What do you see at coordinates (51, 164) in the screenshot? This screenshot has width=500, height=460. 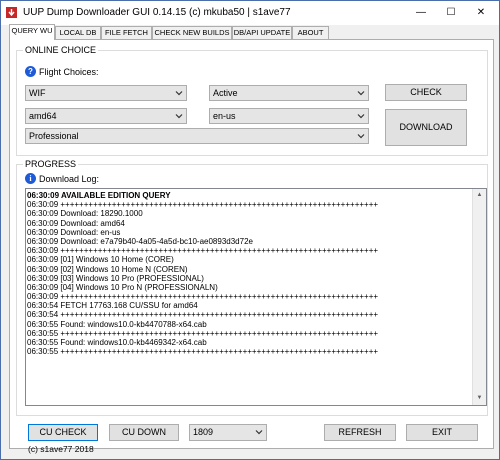 I see `progress-title: PROGRESS` at bounding box center [51, 164].